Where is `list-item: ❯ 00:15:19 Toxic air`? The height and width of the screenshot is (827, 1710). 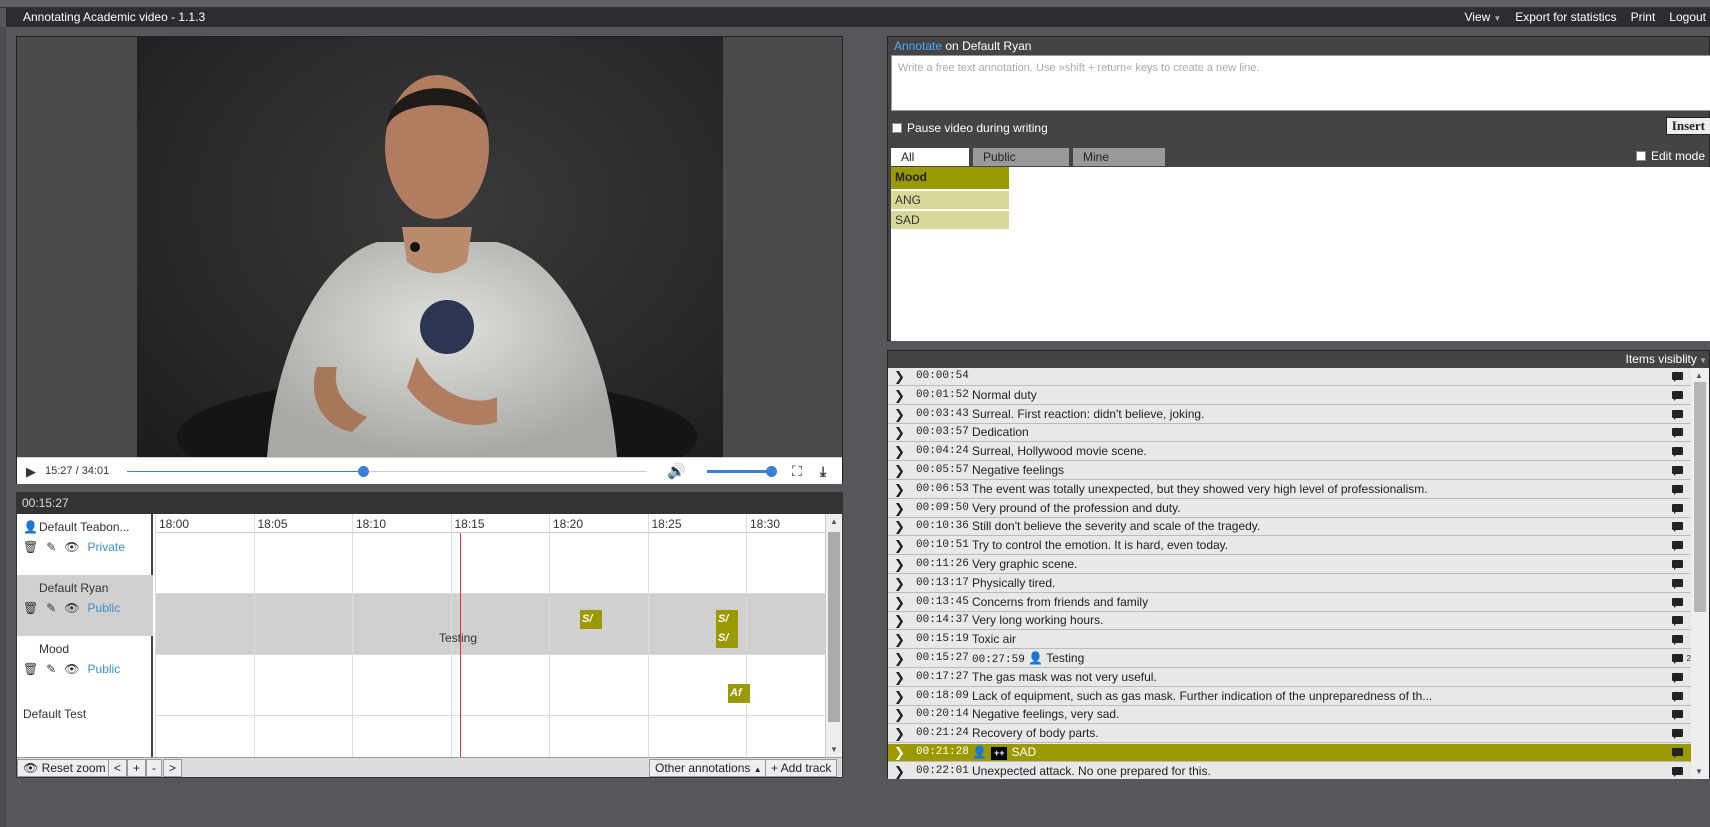 list-item: ❯ 00:15:19 Toxic air is located at coordinates (1290, 640).